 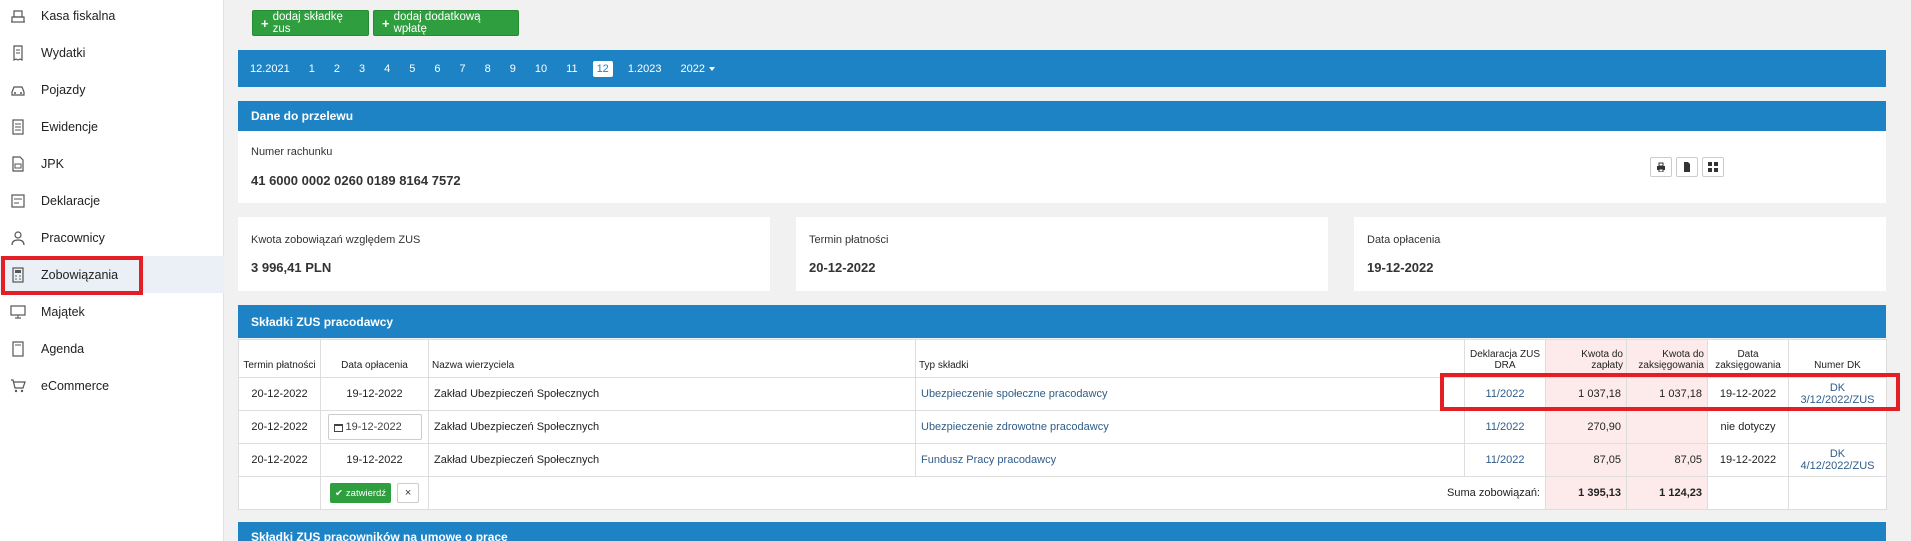 I want to click on sidebar-item-pojazdy: Pojazdy, so click(x=112, y=89).